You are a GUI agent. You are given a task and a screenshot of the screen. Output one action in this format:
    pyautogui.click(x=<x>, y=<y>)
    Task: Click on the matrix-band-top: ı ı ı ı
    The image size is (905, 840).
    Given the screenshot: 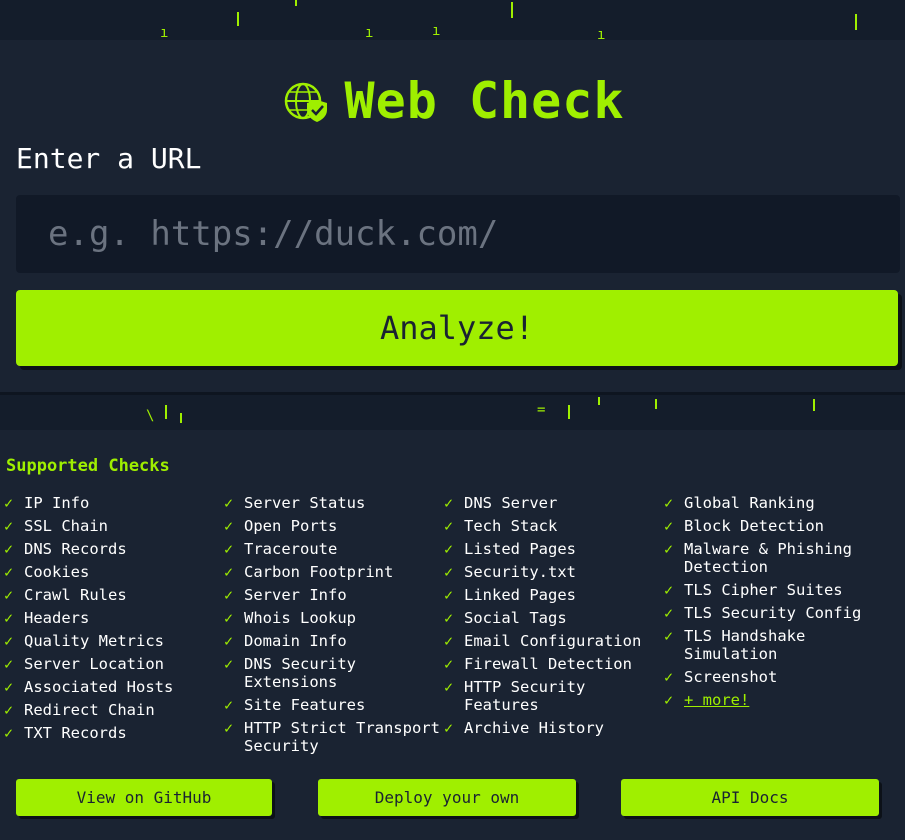 What is the action you would take?
    pyautogui.click(x=452, y=20)
    